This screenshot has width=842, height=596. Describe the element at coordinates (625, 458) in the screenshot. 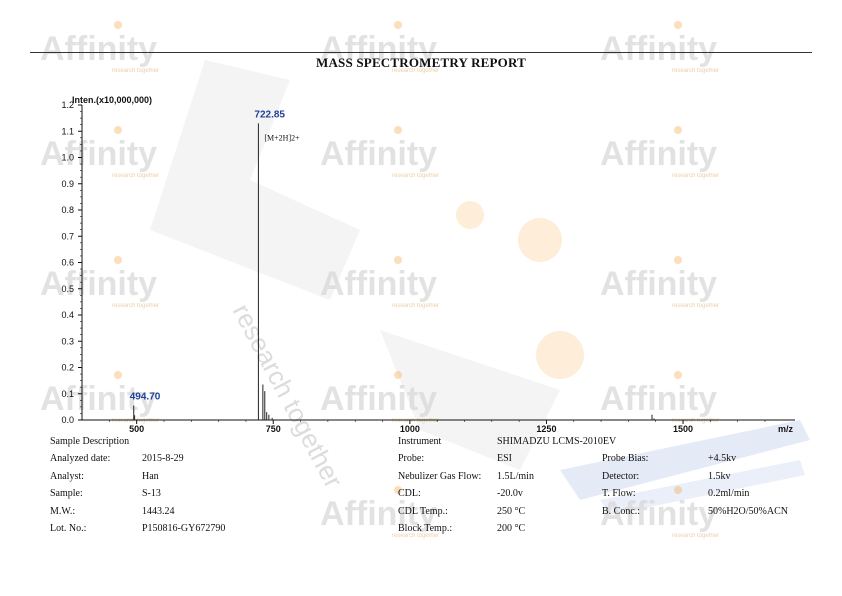

I see `instrument-field-label: Probe Bias:` at that location.